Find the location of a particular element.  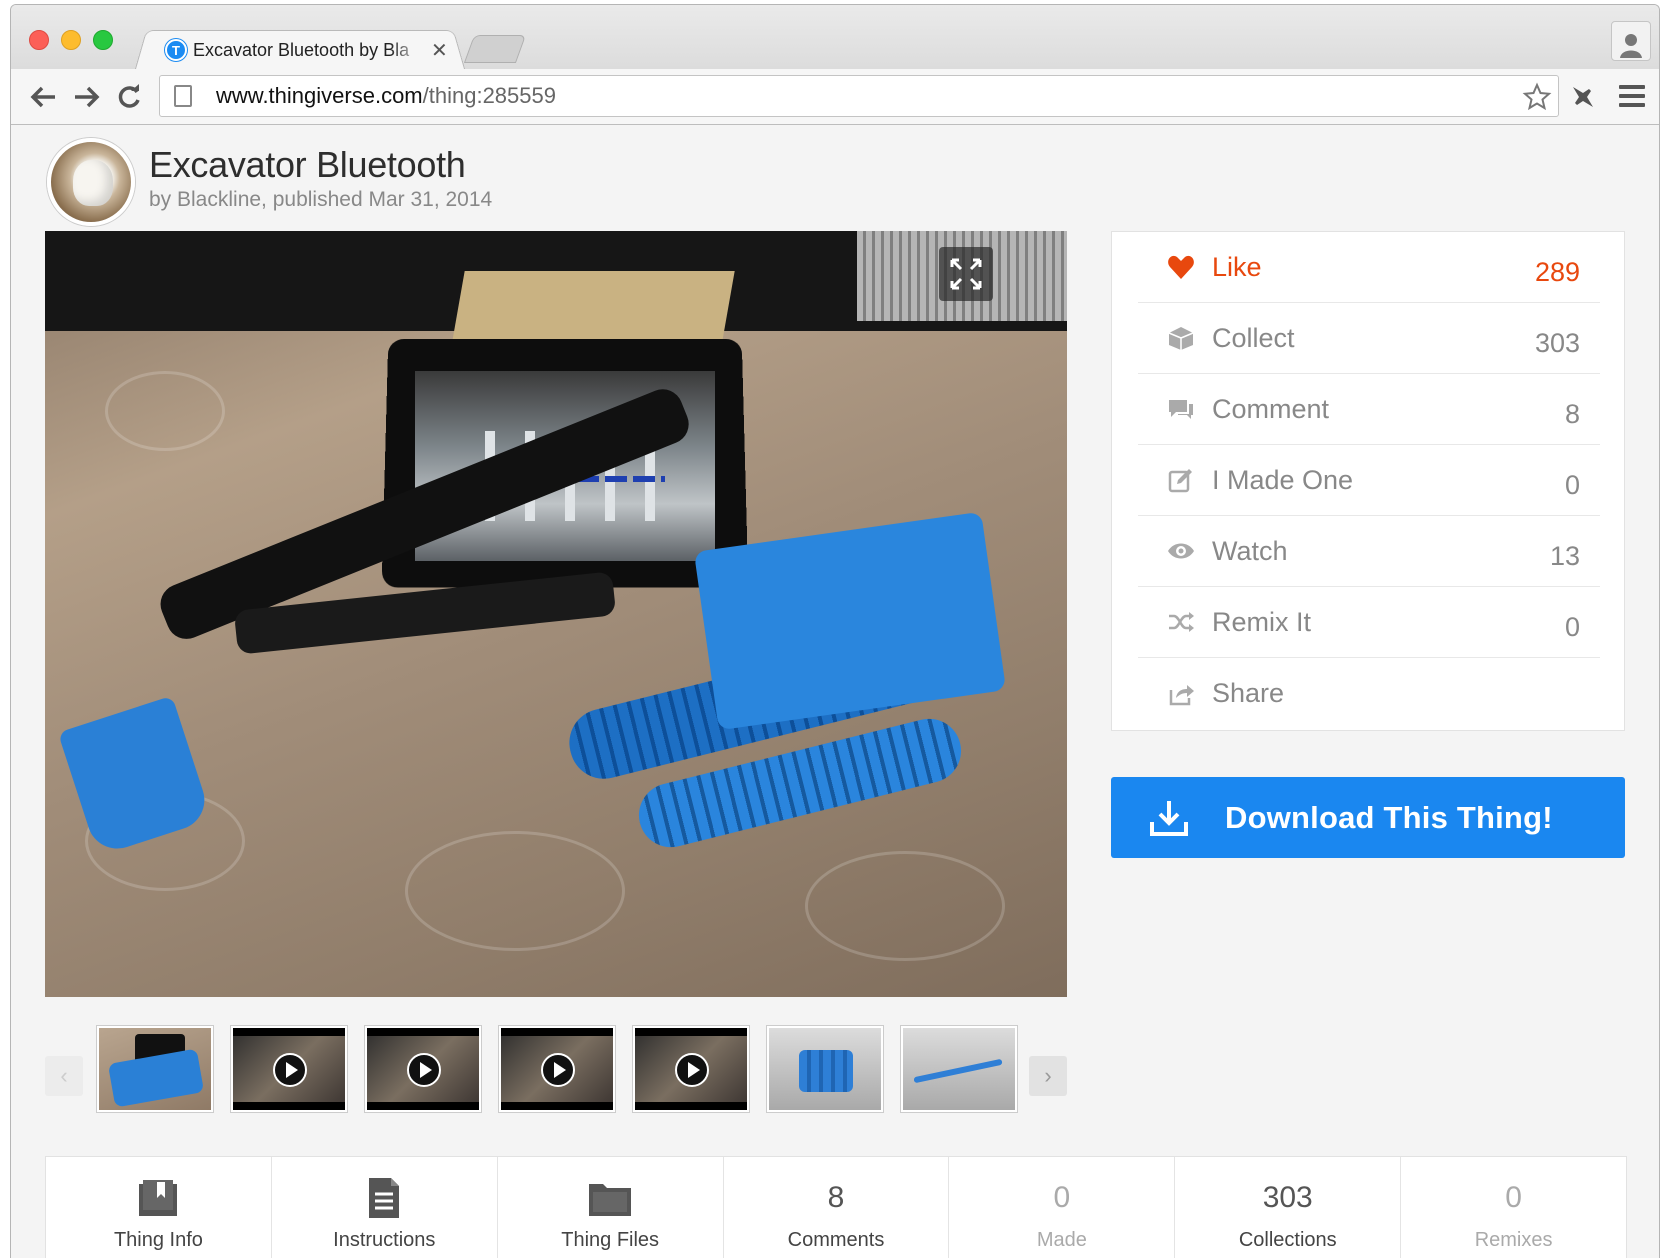

browser-menu-icon is located at coordinates (1632, 98).